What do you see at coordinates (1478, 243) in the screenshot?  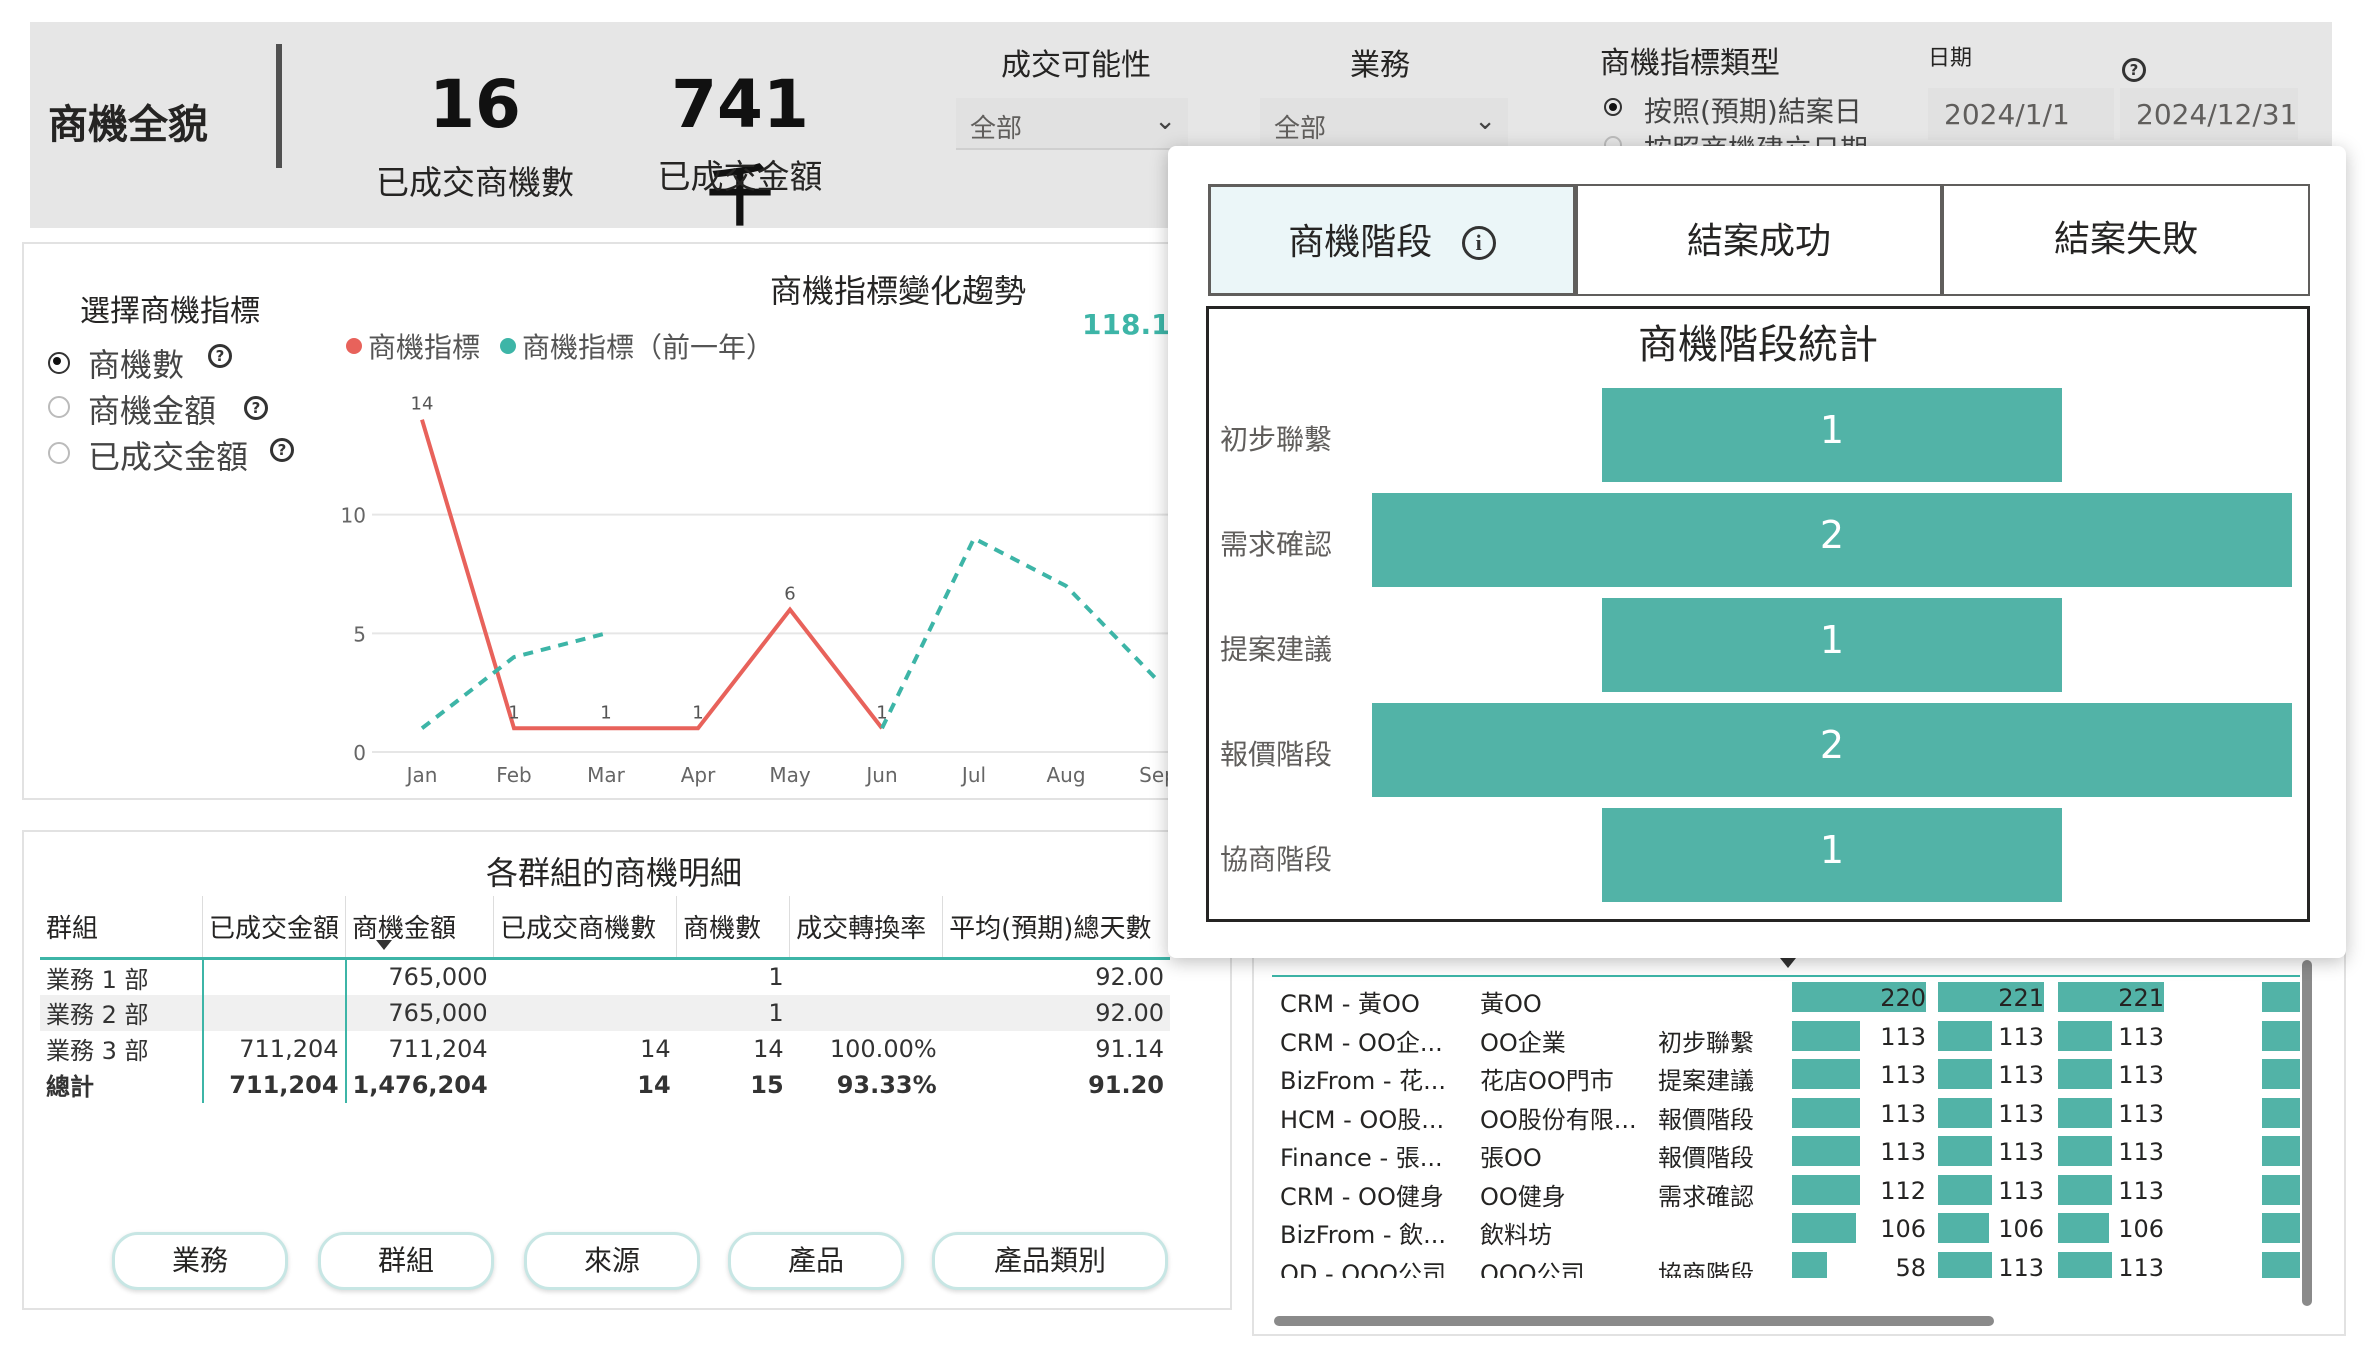 I see `info-icon: i` at bounding box center [1478, 243].